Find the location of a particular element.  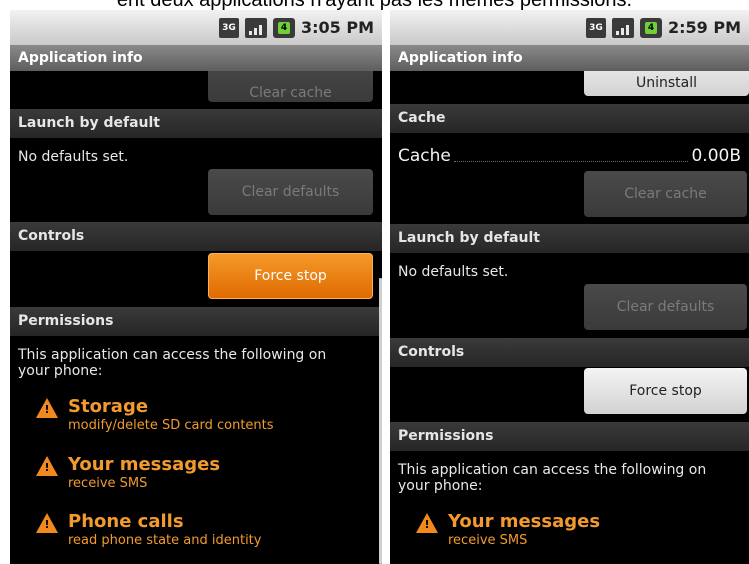

status-bar: 3G 4 3:05 PM is located at coordinates (196, 27).